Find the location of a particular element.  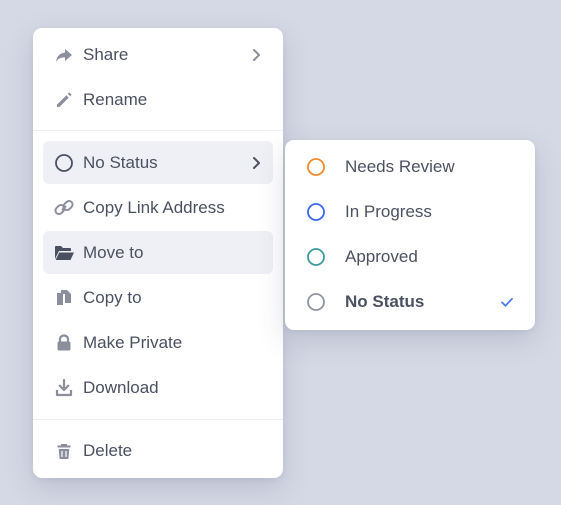

menu-item-label: Share is located at coordinates (106, 54).